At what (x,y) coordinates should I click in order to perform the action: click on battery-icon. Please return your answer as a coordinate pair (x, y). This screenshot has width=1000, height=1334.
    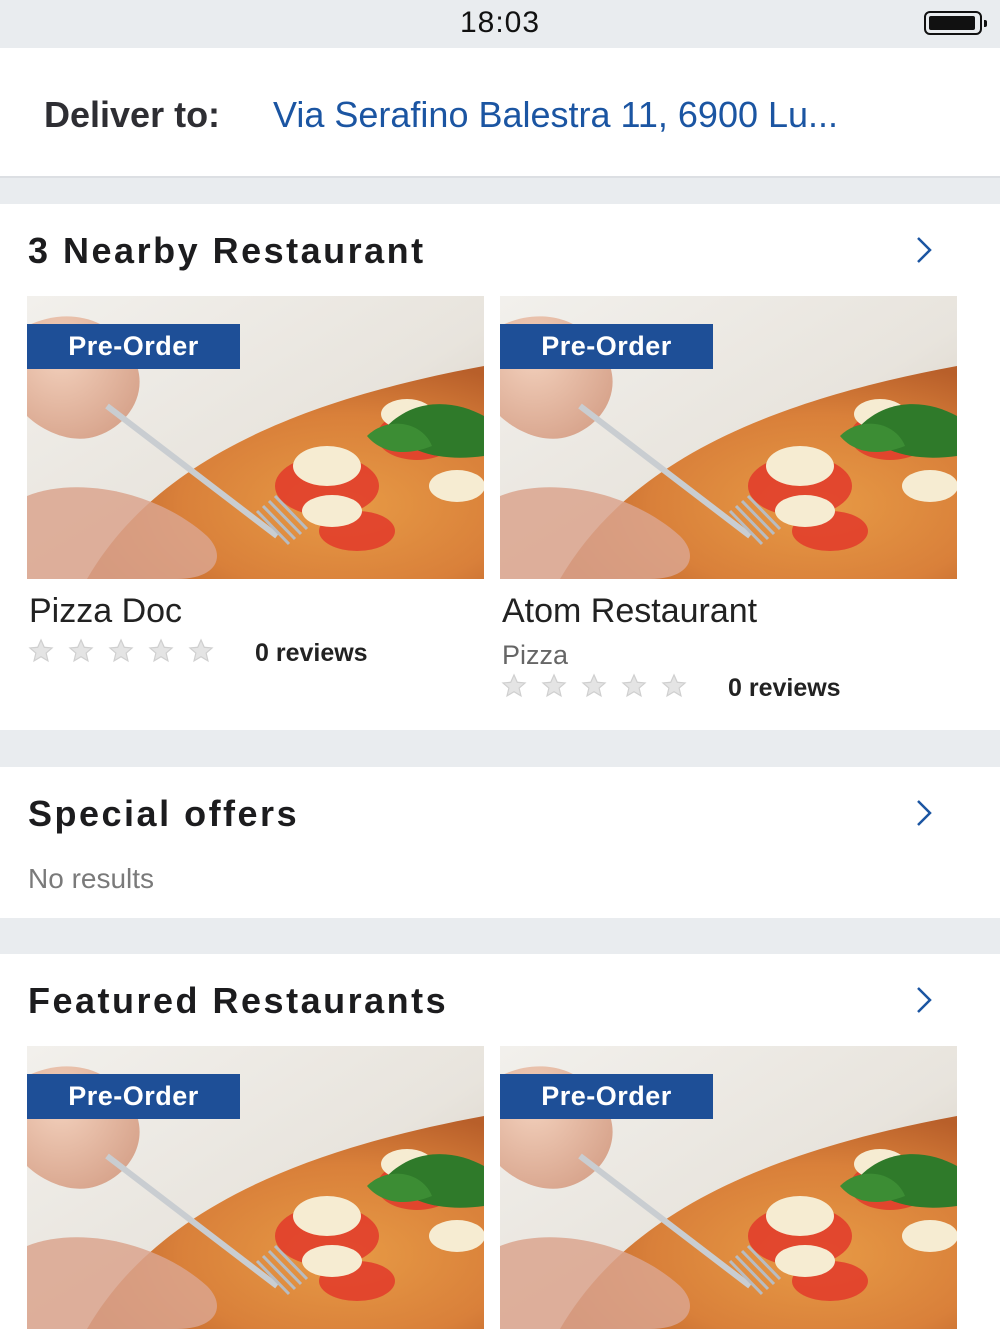
    Looking at the image, I should click on (955, 23).